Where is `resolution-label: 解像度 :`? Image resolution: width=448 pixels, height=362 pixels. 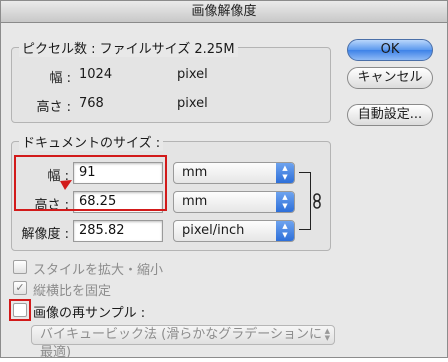
resolution-label: 解像度 : is located at coordinates (45, 234).